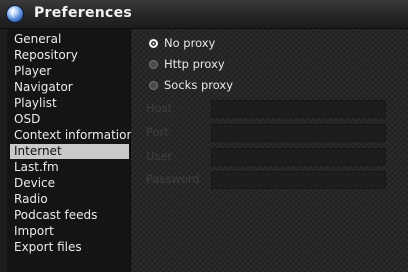  Describe the element at coordinates (194, 64) in the screenshot. I see `radio-label: Http proxy` at that location.